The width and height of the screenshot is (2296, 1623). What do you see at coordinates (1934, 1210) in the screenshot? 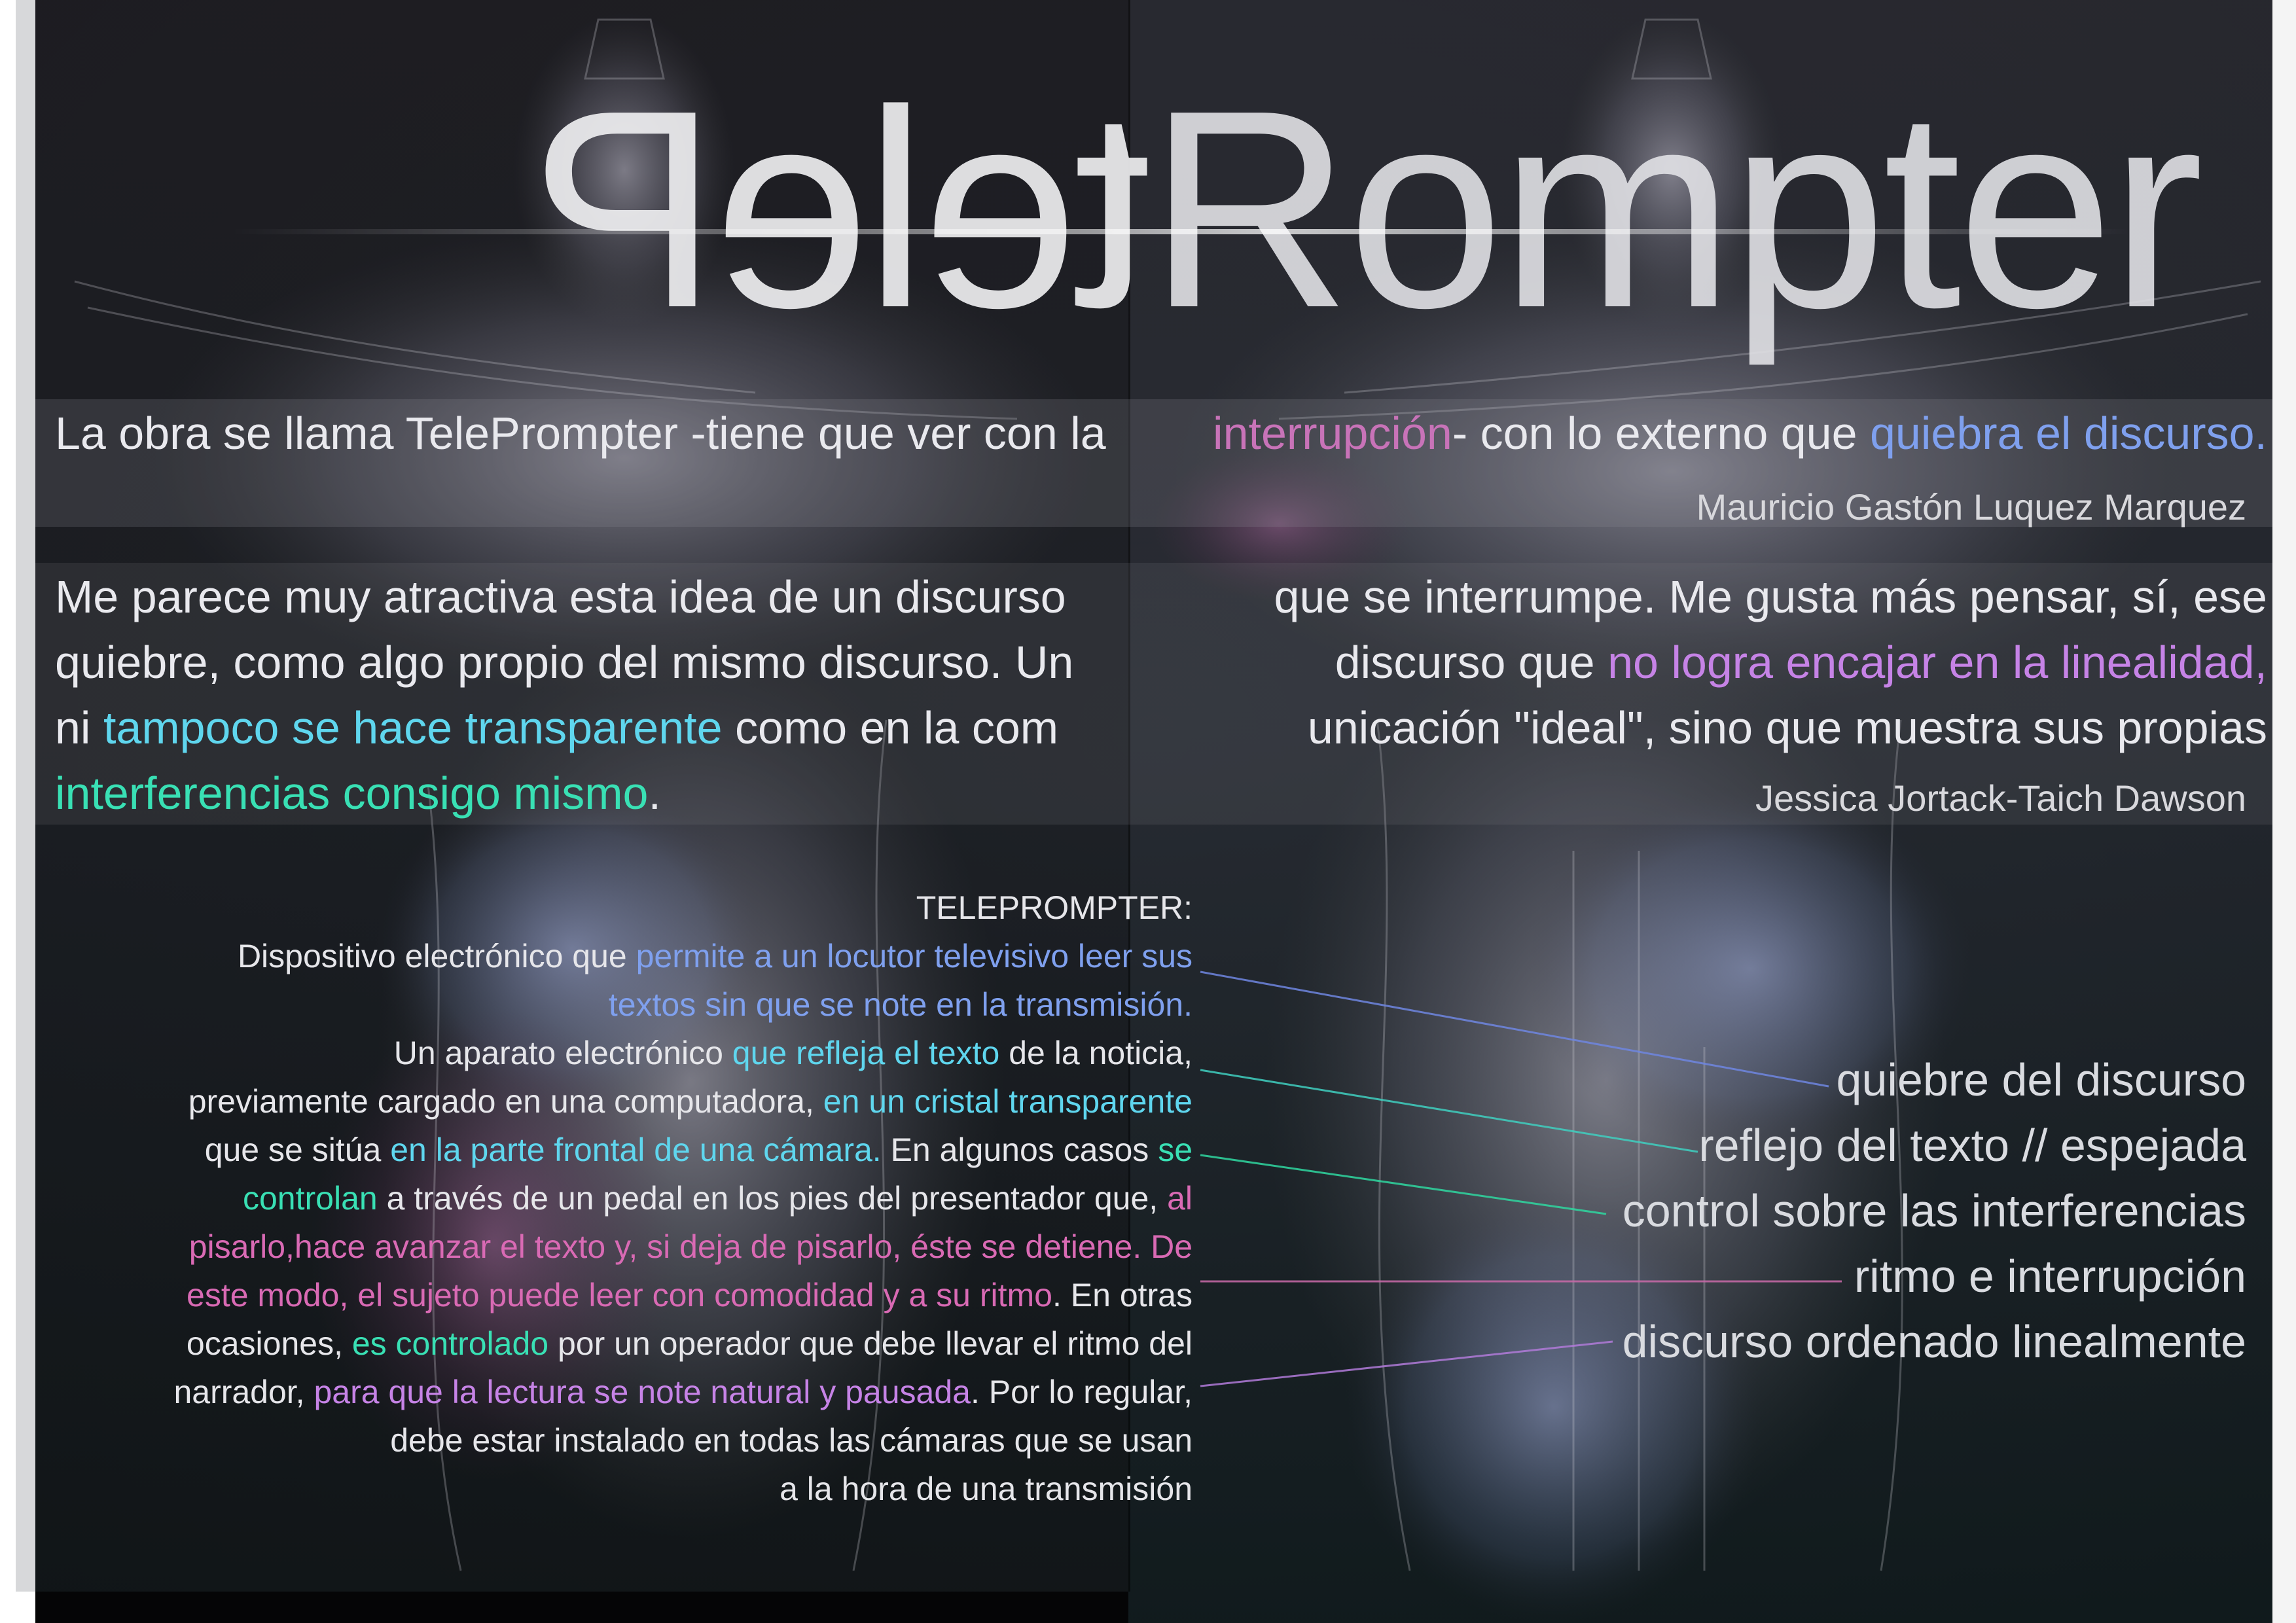
I see `concept-item: control sobre las interferencias` at bounding box center [1934, 1210].